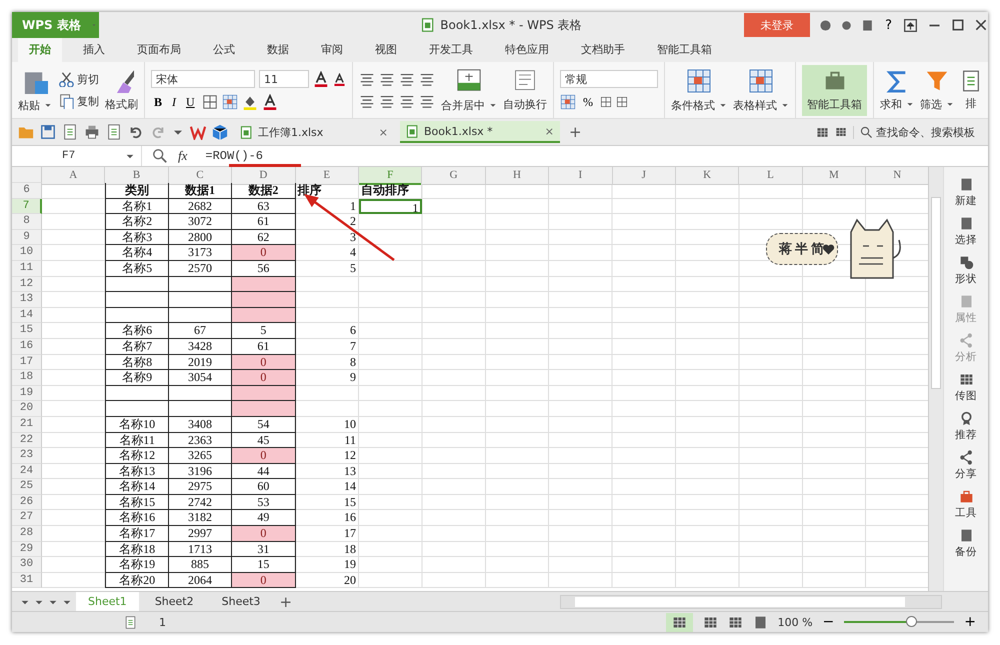 This screenshot has width=1000, height=645. What do you see at coordinates (970, 622) in the screenshot?
I see `zoom-in-button: +` at bounding box center [970, 622].